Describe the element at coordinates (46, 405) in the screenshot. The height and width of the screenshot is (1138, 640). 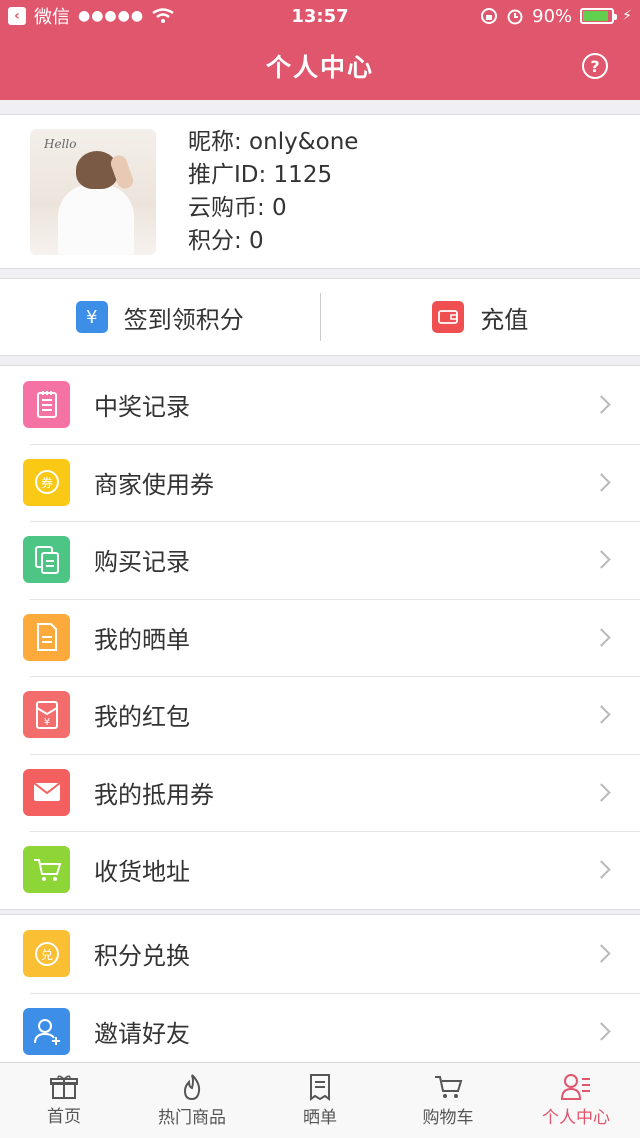
I see `notepad-icon` at that location.